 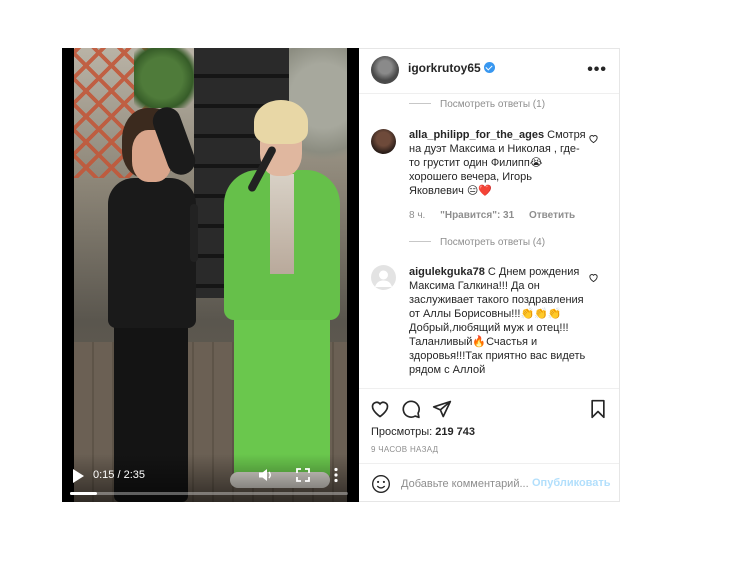 What do you see at coordinates (194, 233) in the screenshot?
I see `microphone-left` at bounding box center [194, 233].